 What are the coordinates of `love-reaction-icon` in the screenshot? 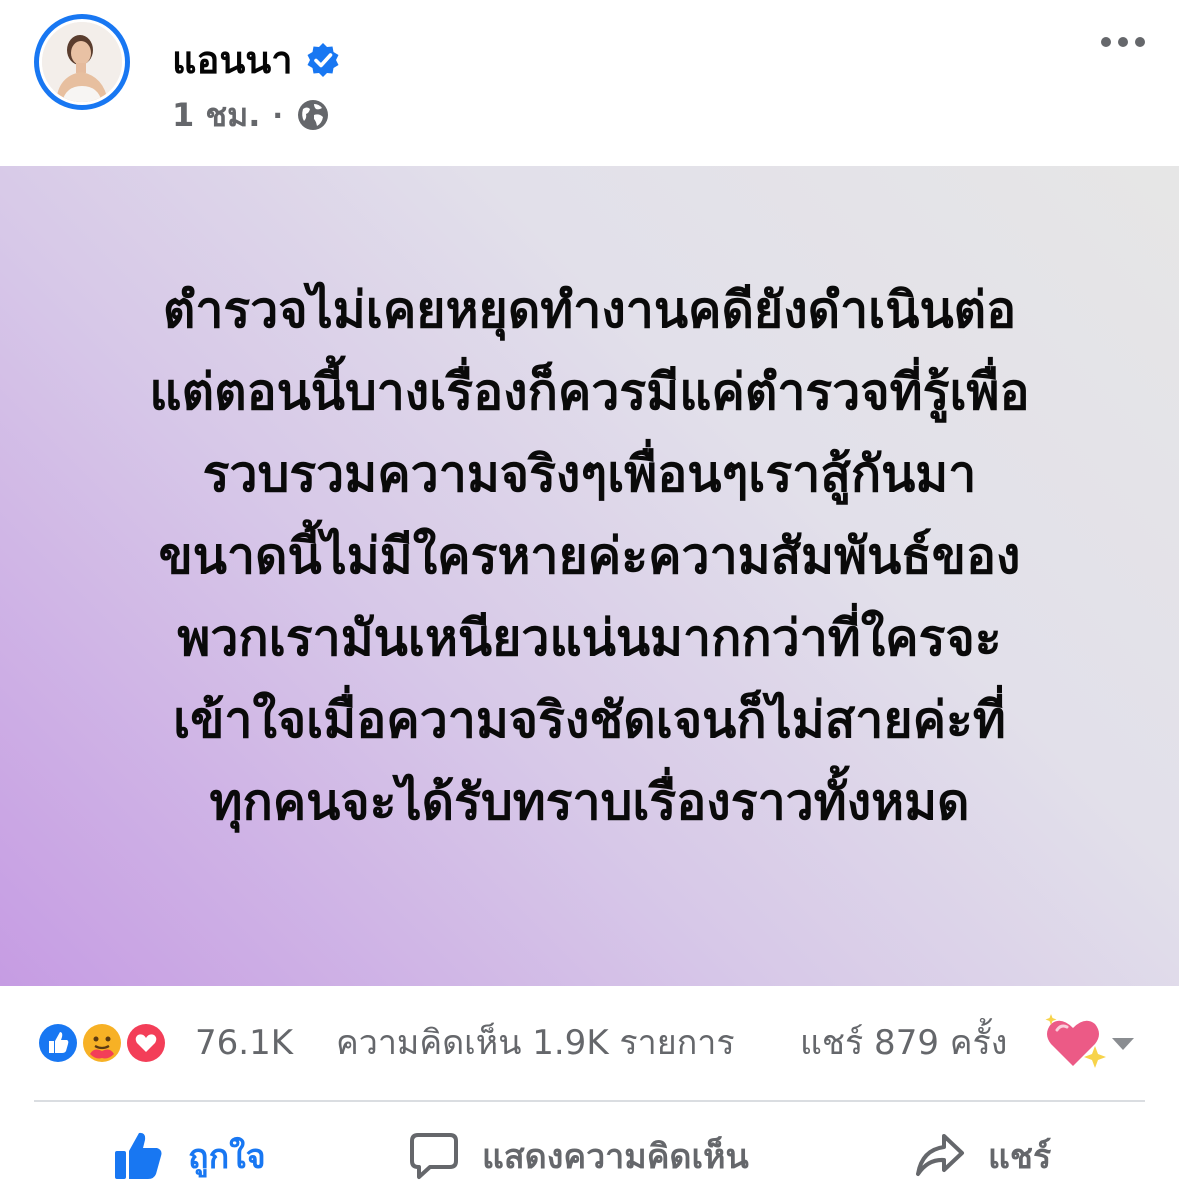 It's located at (146, 1043).